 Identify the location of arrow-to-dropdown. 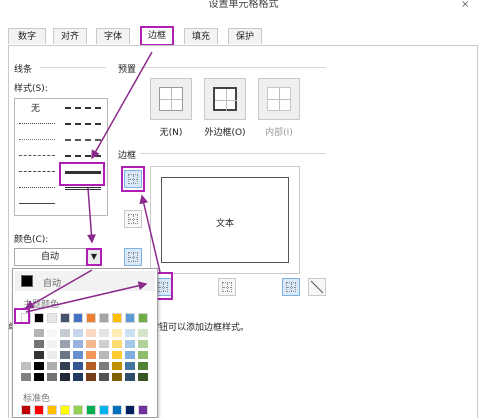
(91, 215).